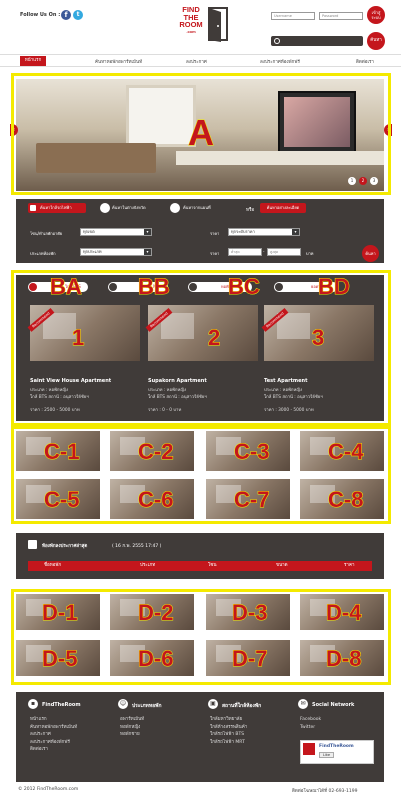 Image resolution: width=401 pixels, height=800 pixels. Describe the element at coordinates (336, 746) in the screenshot. I see `fb-box-title: FindTheRoom` at that location.